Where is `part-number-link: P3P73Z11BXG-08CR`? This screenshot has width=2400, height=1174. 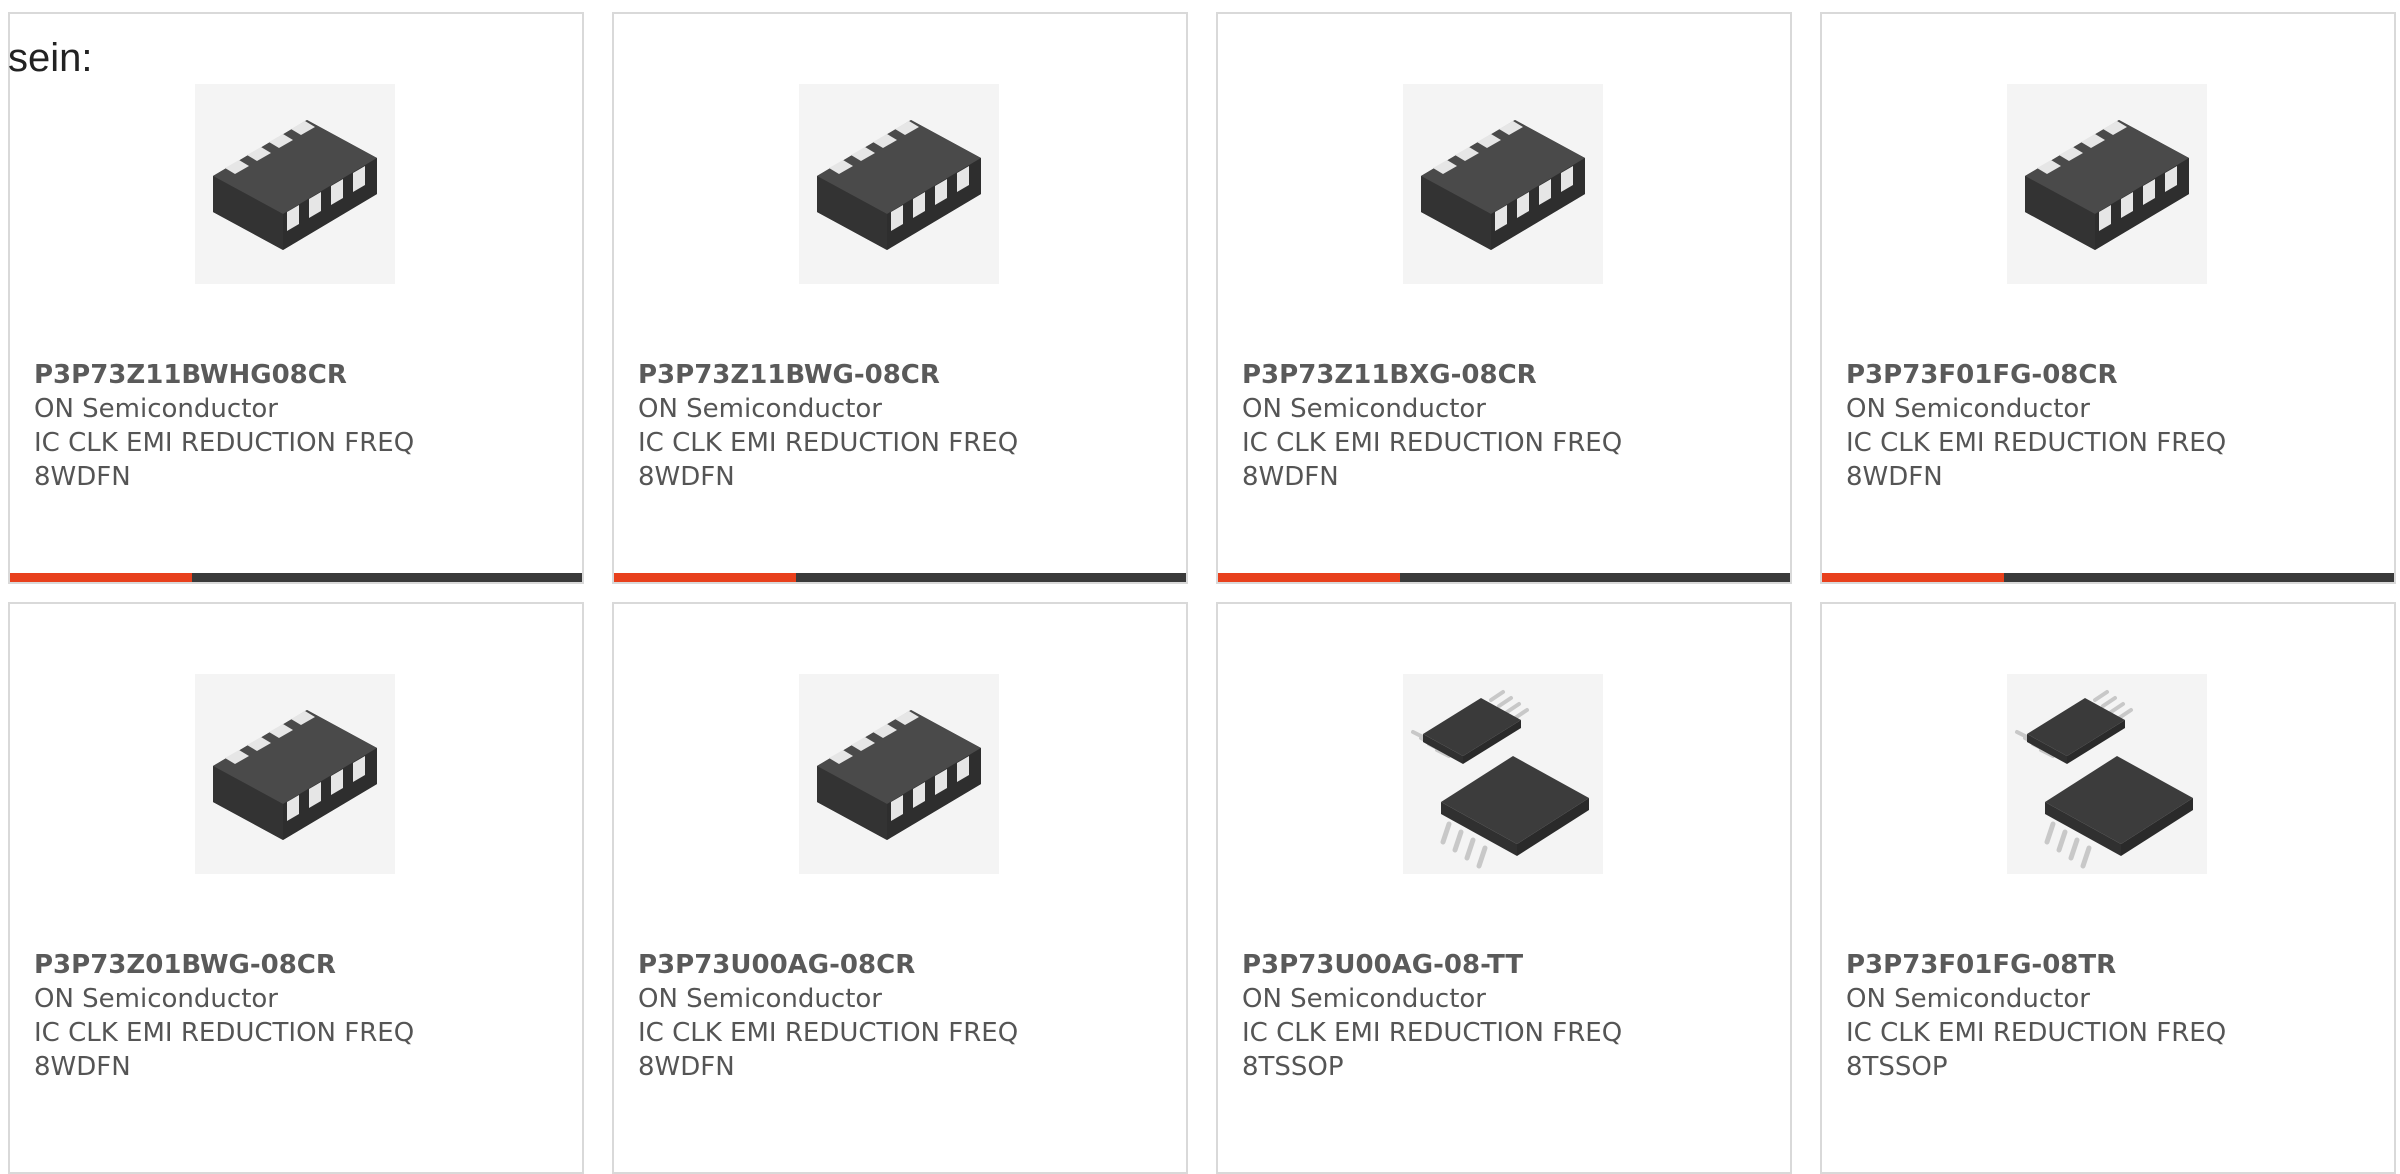 part-number-link: P3P73Z11BXG-08CR is located at coordinates (1432, 375).